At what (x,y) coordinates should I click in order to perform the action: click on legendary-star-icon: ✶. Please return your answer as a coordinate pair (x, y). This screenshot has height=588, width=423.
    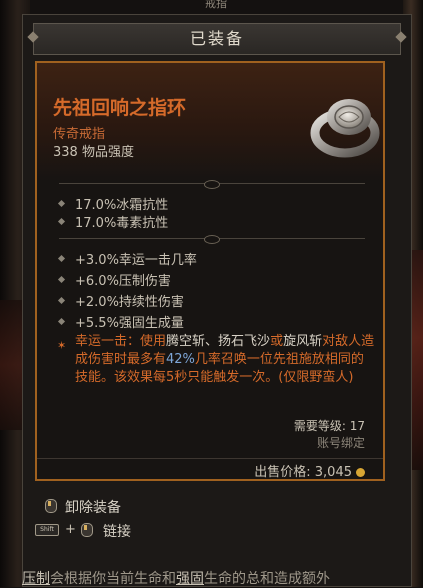
    Looking at the image, I should click on (62, 345).